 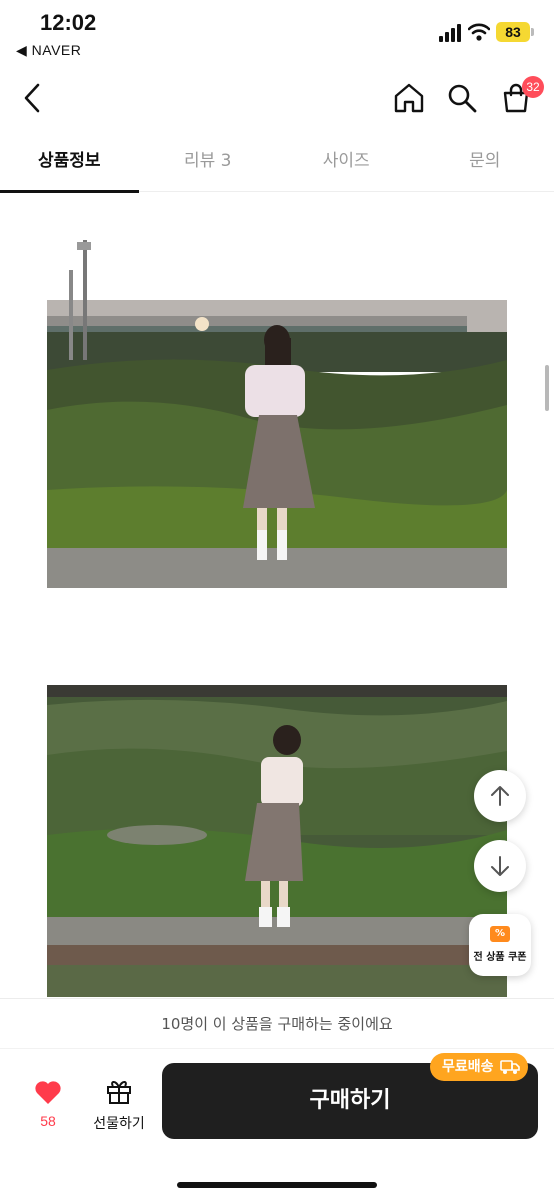 I want to click on gift-button: 선물하기, so click(x=119, y=1105).